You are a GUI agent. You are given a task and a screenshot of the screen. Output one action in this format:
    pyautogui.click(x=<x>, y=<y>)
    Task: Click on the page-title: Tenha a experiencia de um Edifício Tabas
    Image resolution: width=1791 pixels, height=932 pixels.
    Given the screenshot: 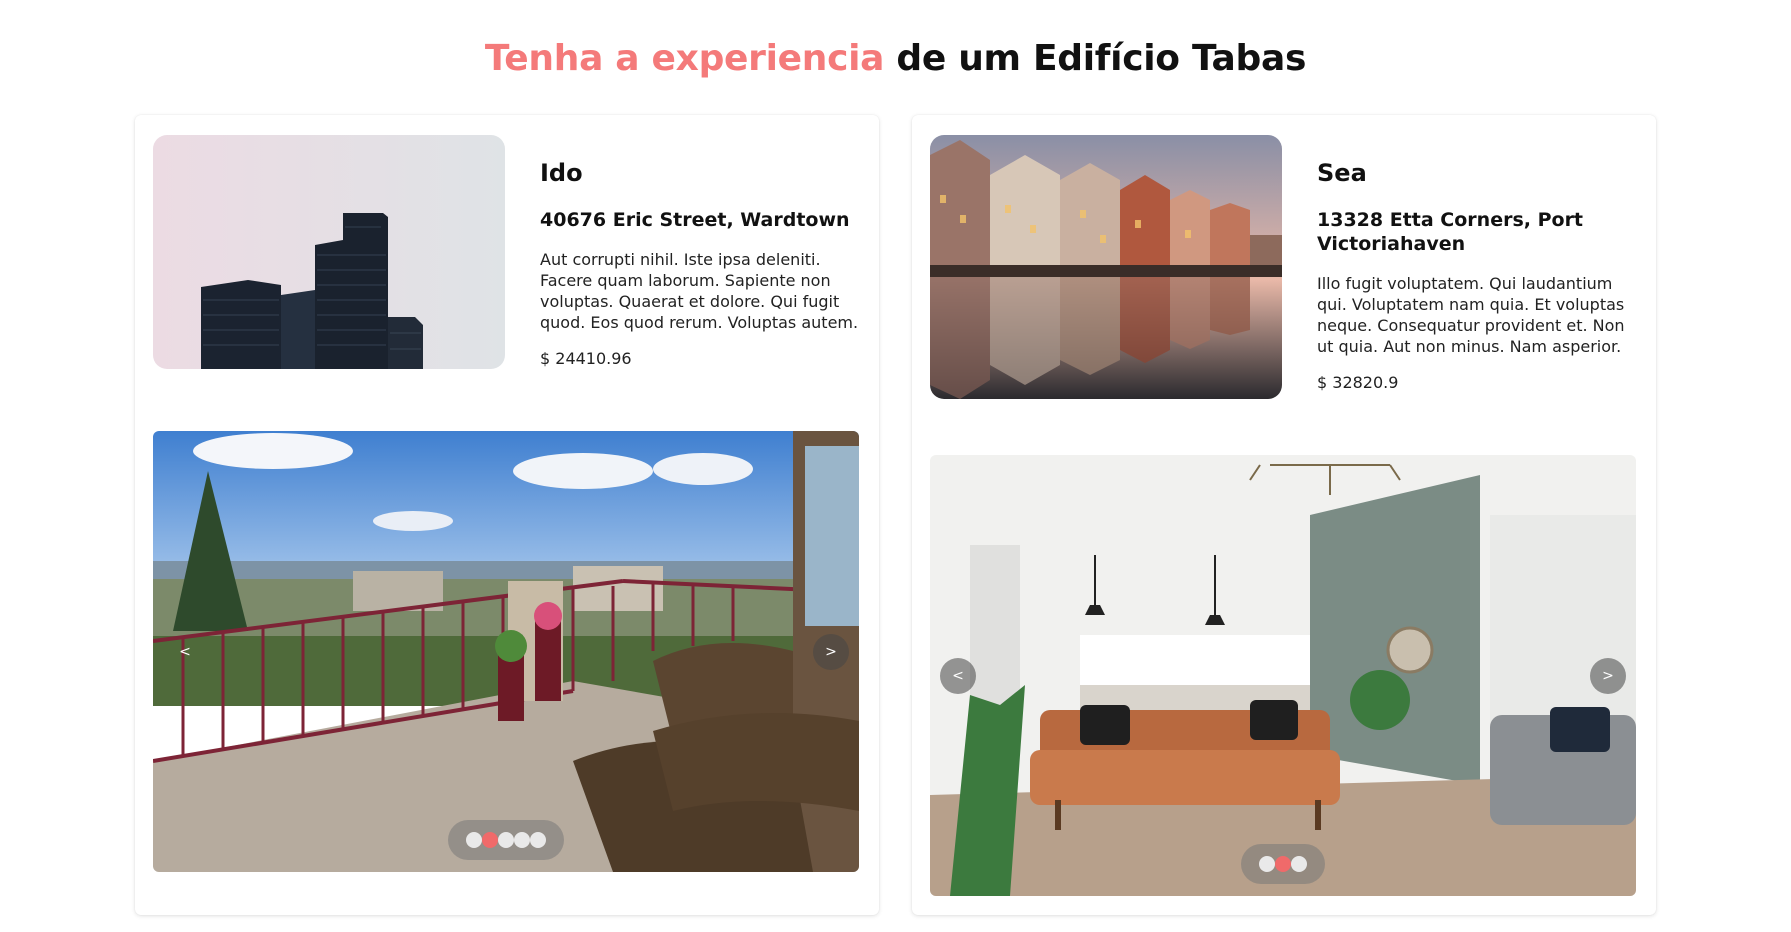 What is the action you would take?
    pyautogui.click(x=895, y=58)
    